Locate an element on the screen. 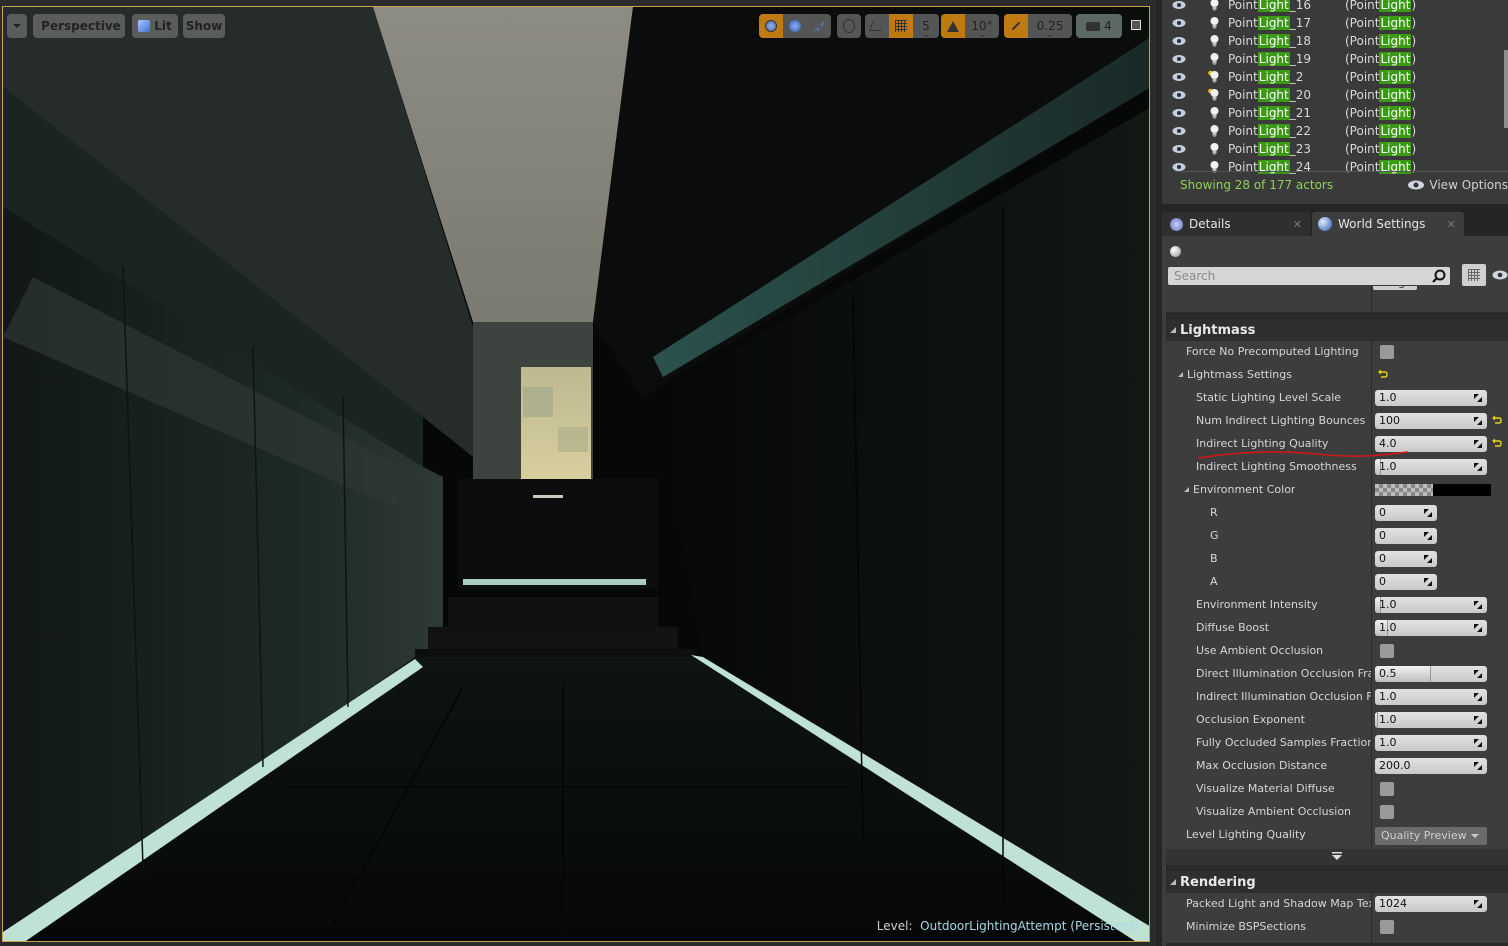 The image size is (1508, 946). tab-world-settings: World Settings ✕ is located at coordinates (1388, 224).